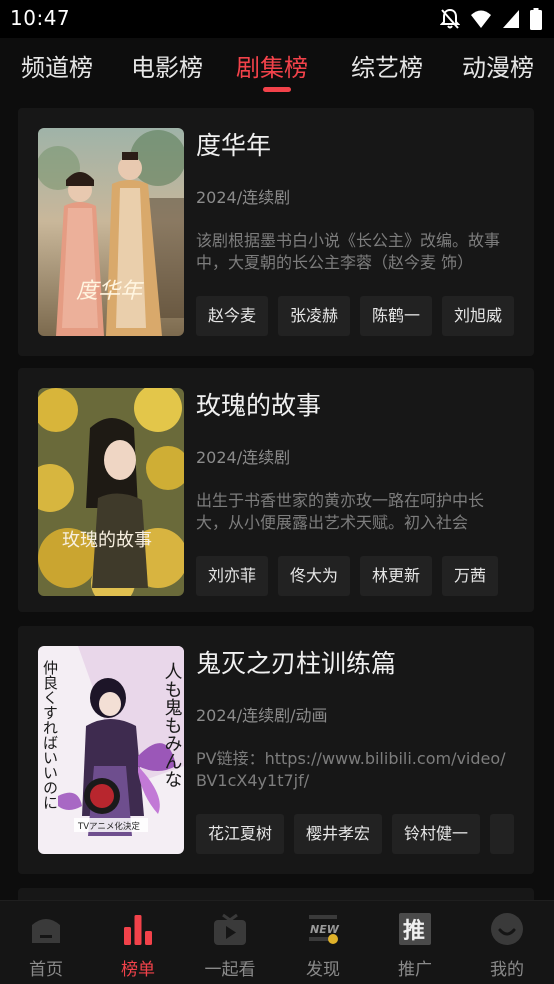 The image size is (554, 984). I want to click on cellular-signal-icon, so click(511, 19).